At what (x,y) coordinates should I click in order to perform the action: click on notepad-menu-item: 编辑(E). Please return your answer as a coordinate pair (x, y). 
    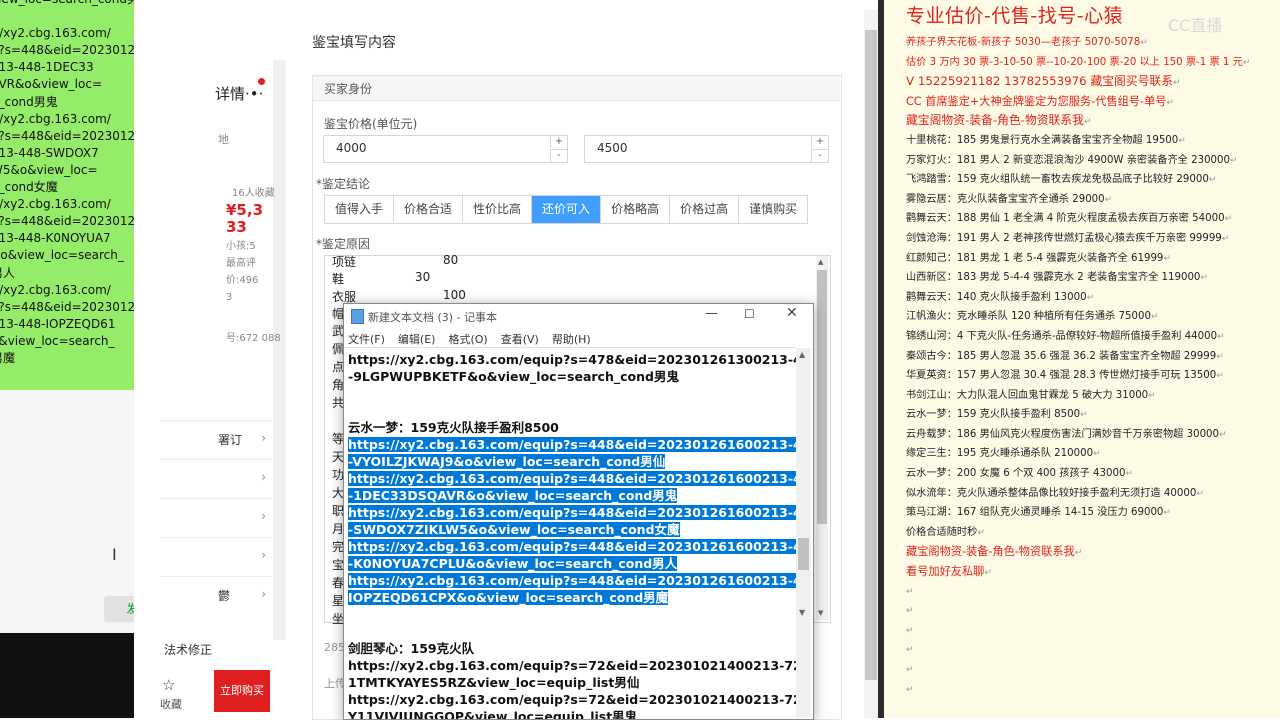
    Looking at the image, I should click on (417, 339).